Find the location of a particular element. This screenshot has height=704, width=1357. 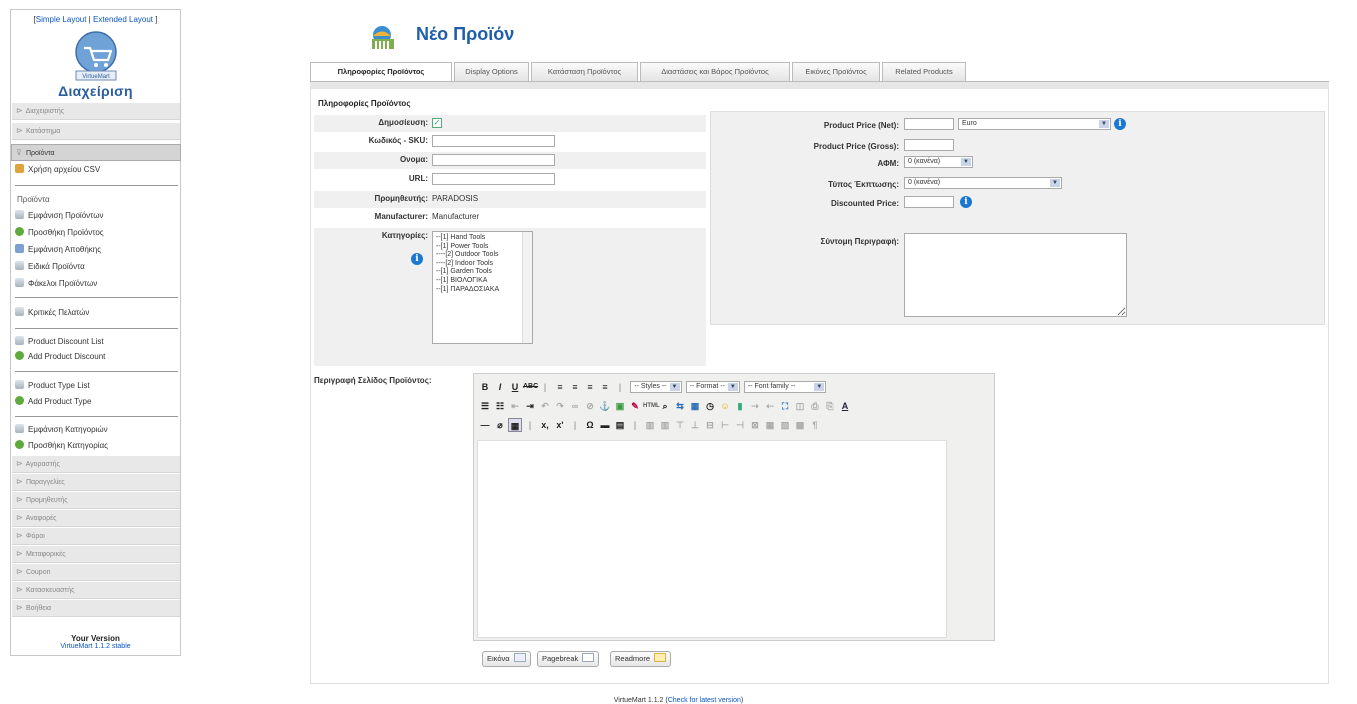

cell-props-icon: ▥ is located at coordinates (665, 425).